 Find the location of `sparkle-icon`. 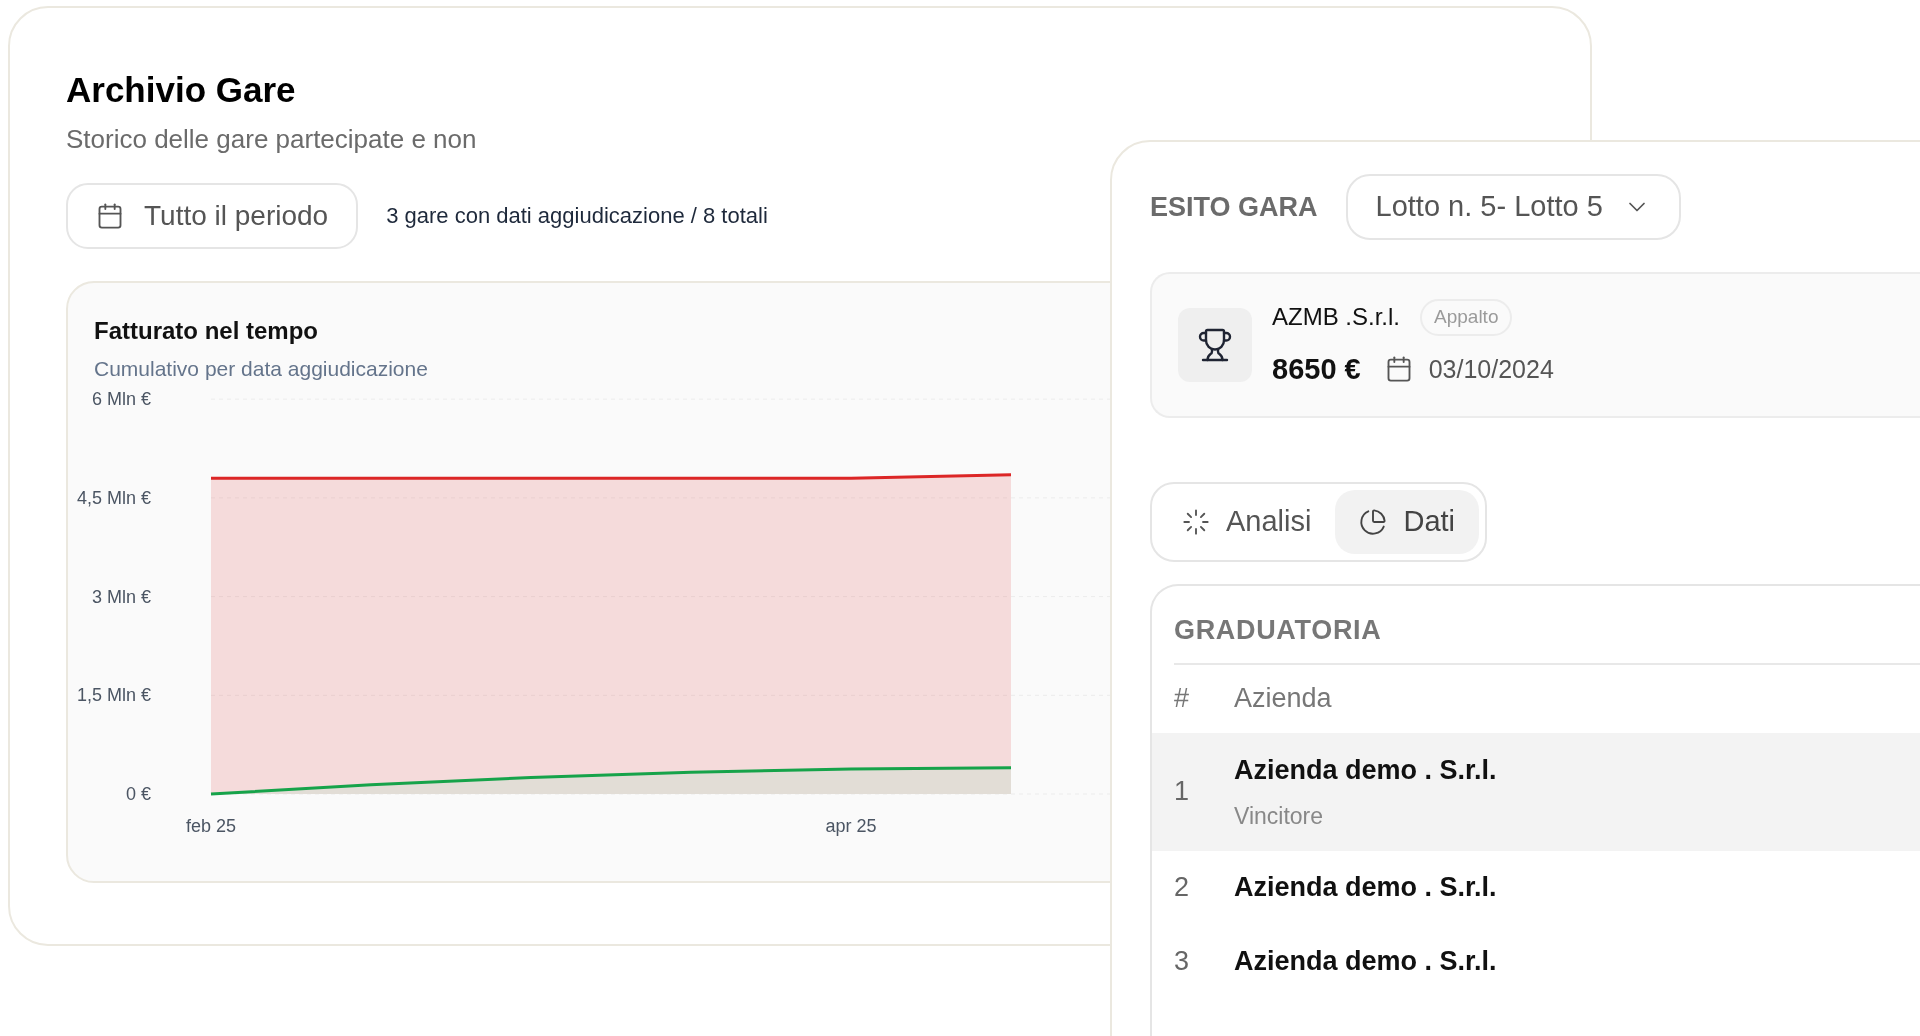

sparkle-icon is located at coordinates (1196, 522).